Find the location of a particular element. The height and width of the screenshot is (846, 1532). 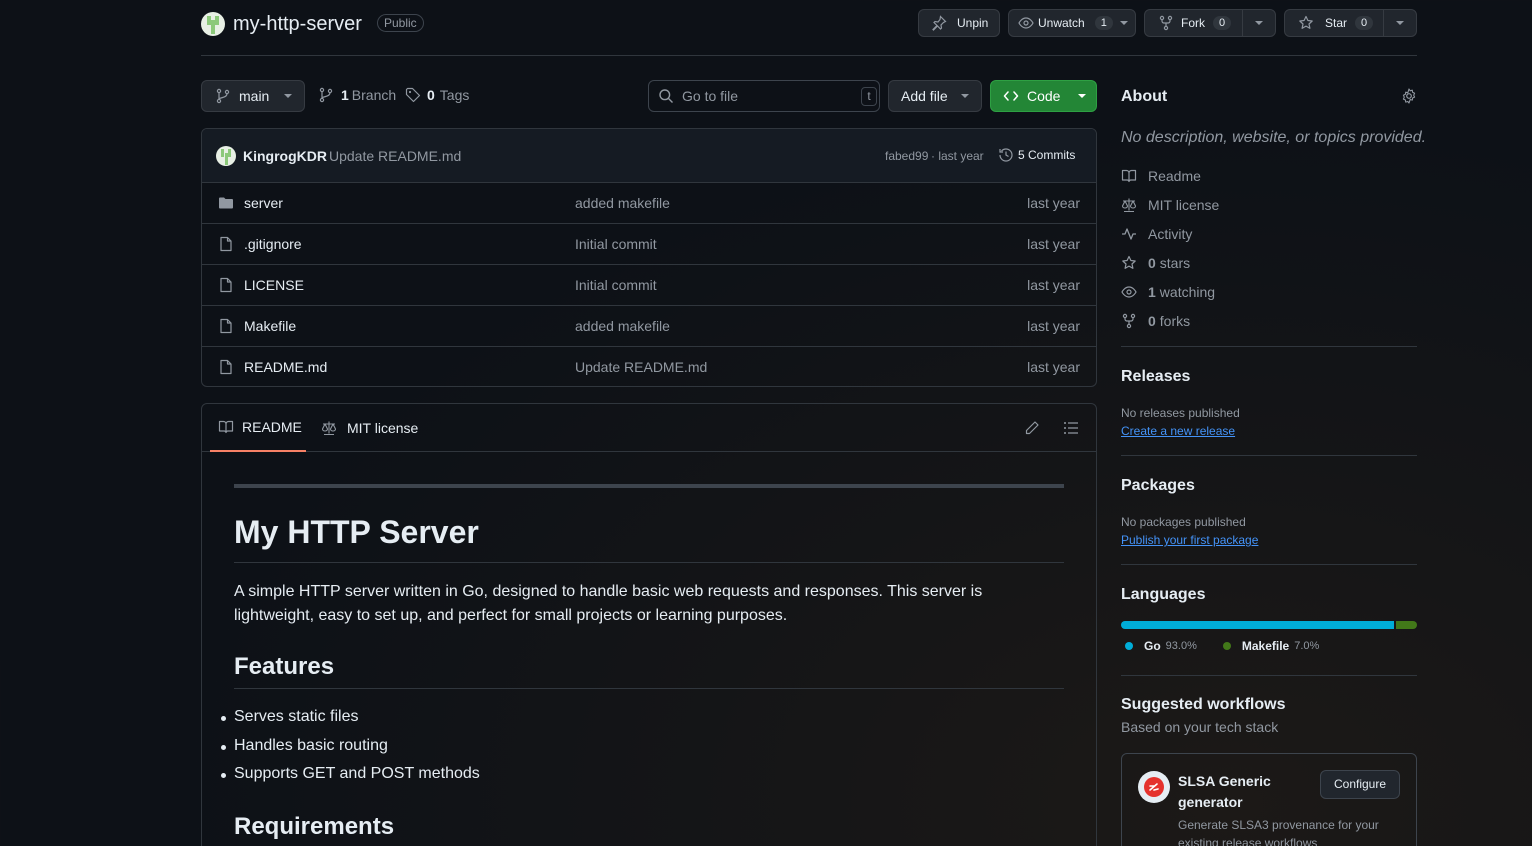

tab-license: MIT license is located at coordinates (369, 428).